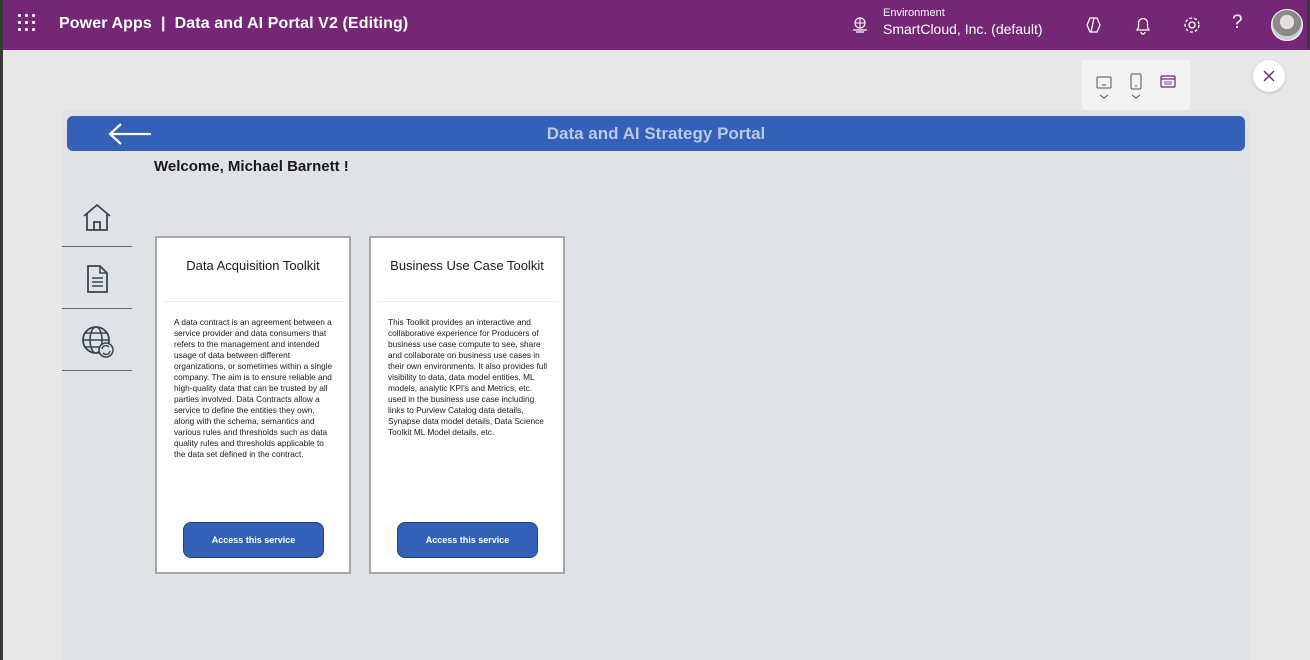  Describe the element at coordinates (467, 265) in the screenshot. I see `card-title: Business Use Case Toolkit` at that location.